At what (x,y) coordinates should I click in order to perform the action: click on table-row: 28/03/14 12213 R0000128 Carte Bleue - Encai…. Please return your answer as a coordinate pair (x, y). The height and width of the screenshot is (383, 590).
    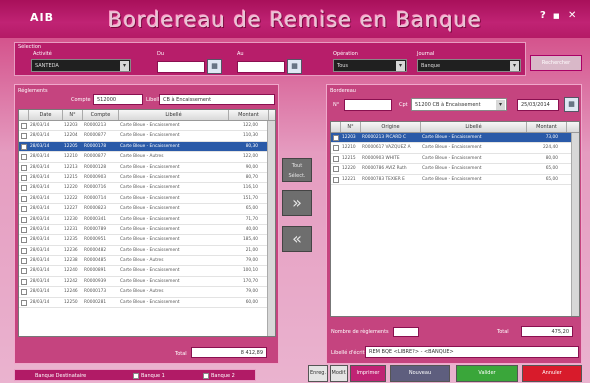
    Looking at the image, I should click on (147, 168).